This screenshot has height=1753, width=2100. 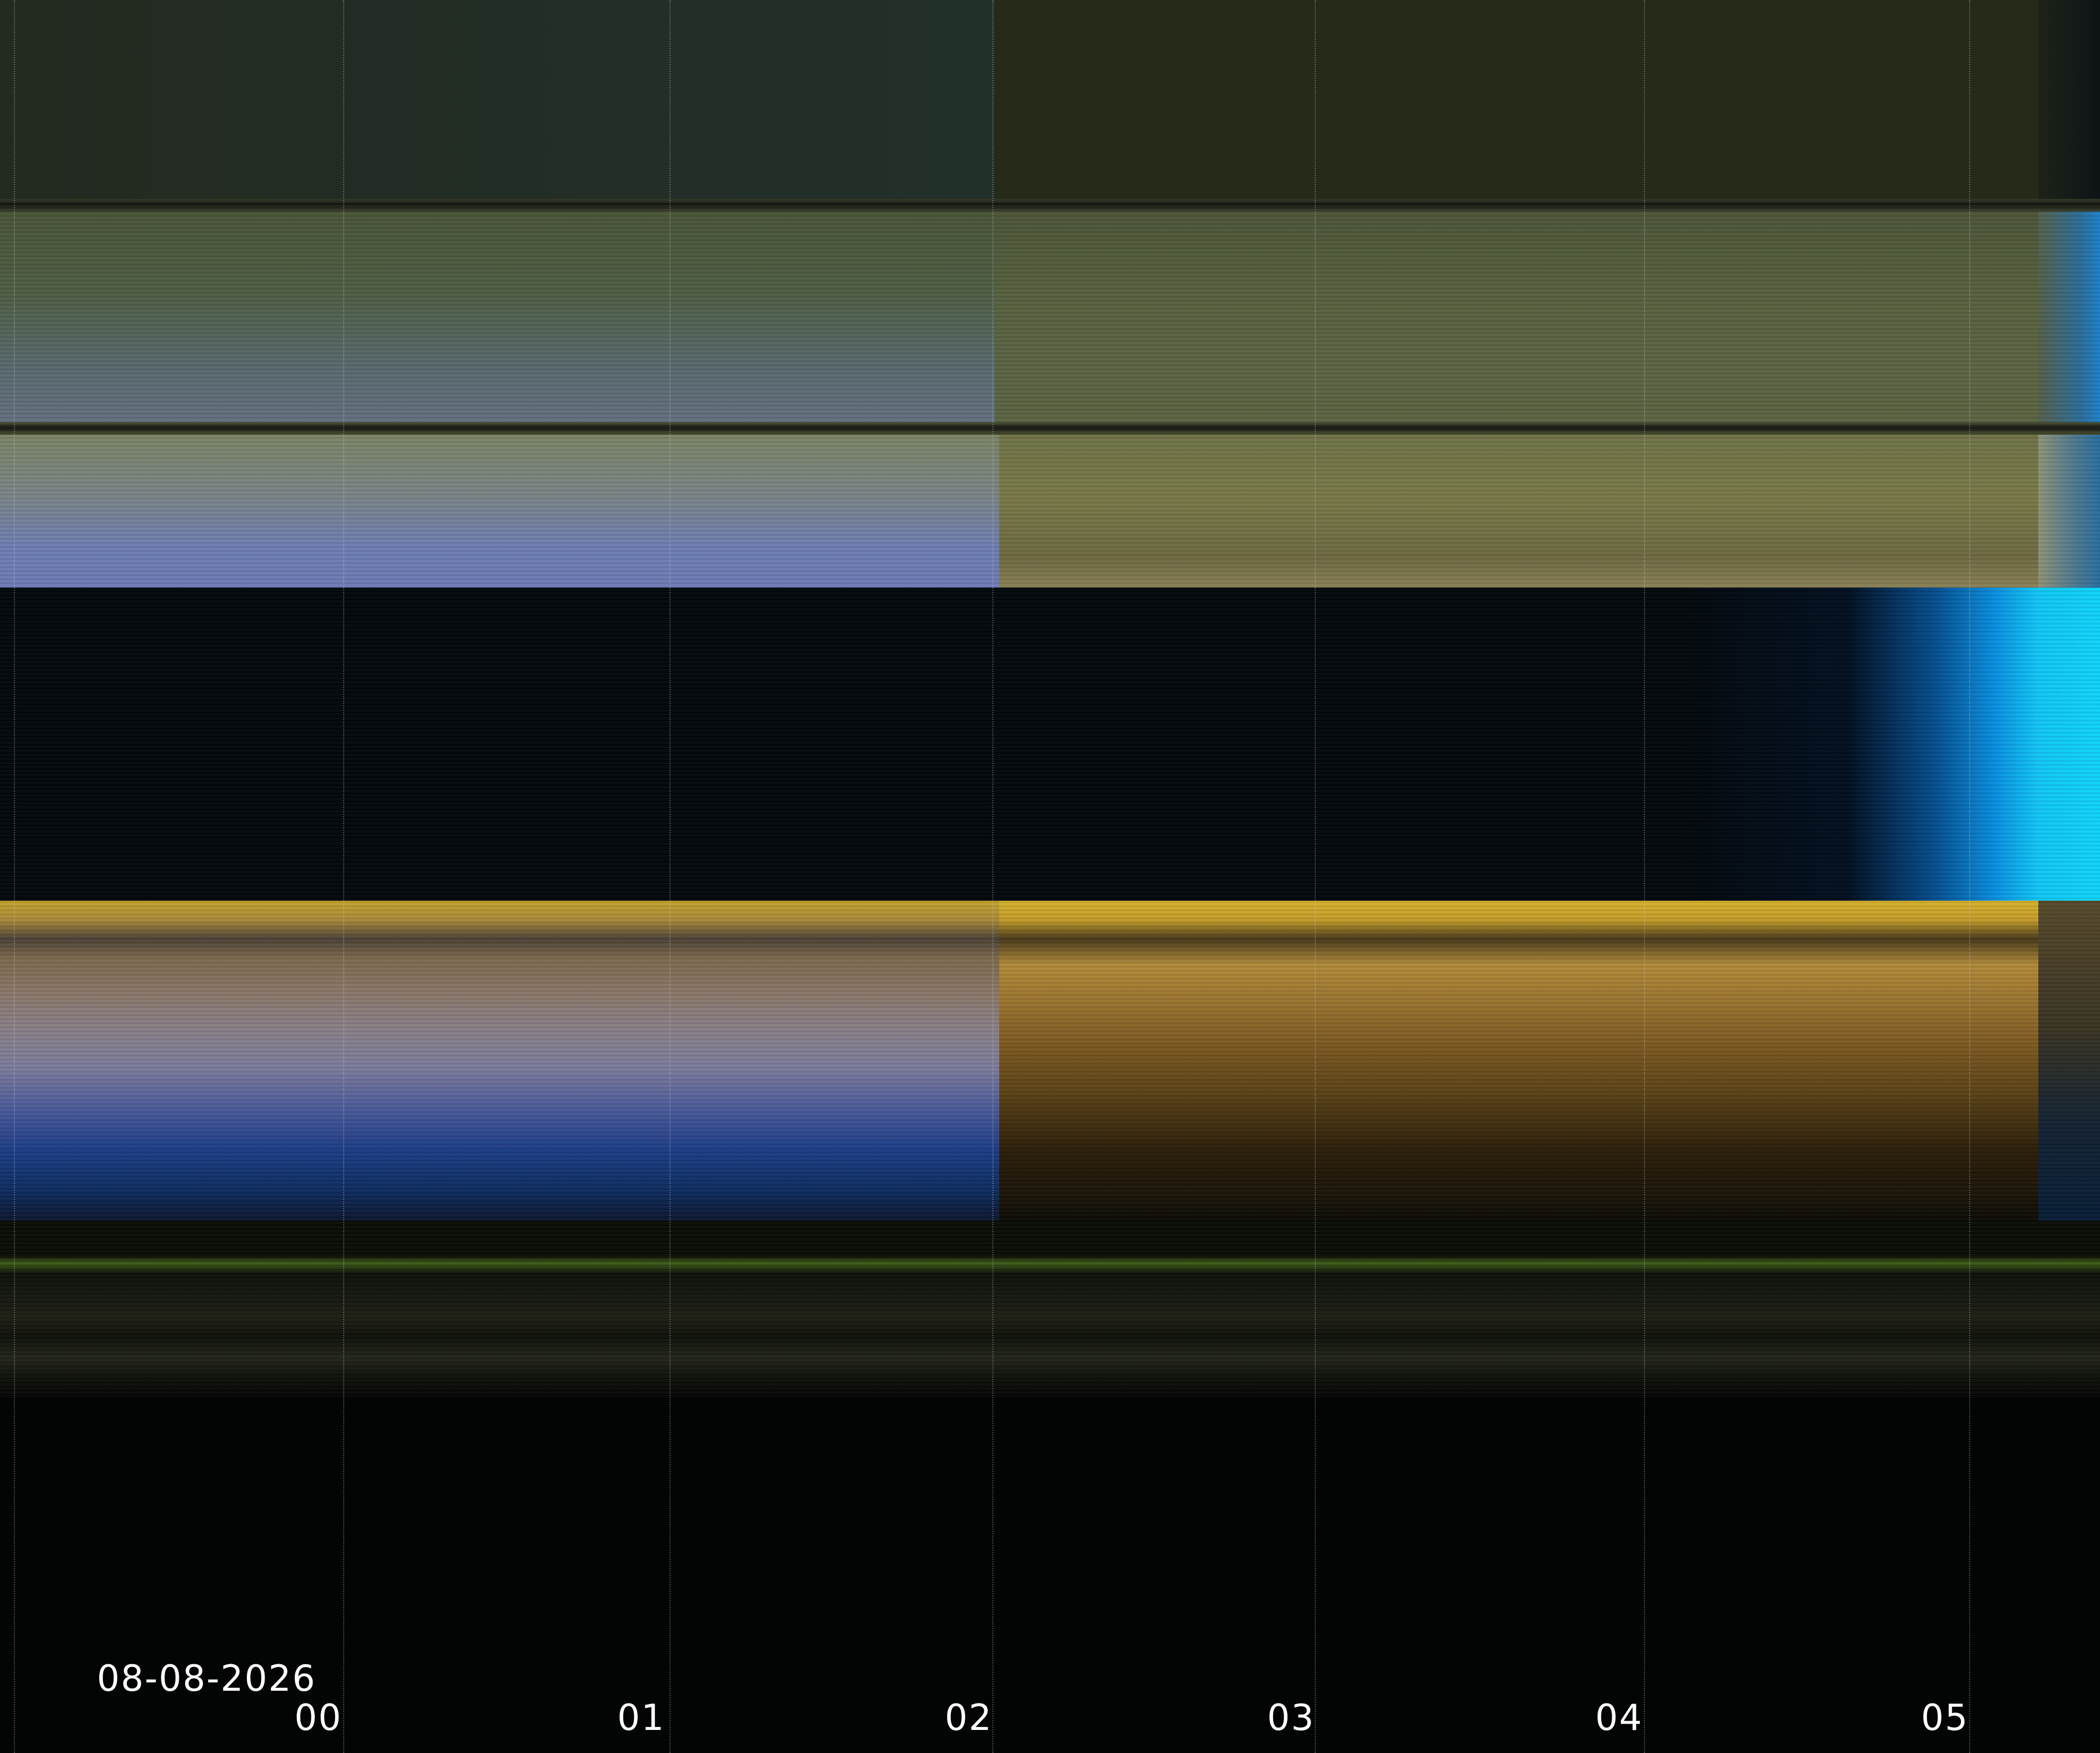 What do you see at coordinates (968, 1717) in the screenshot?
I see `hour-label: 02` at bounding box center [968, 1717].